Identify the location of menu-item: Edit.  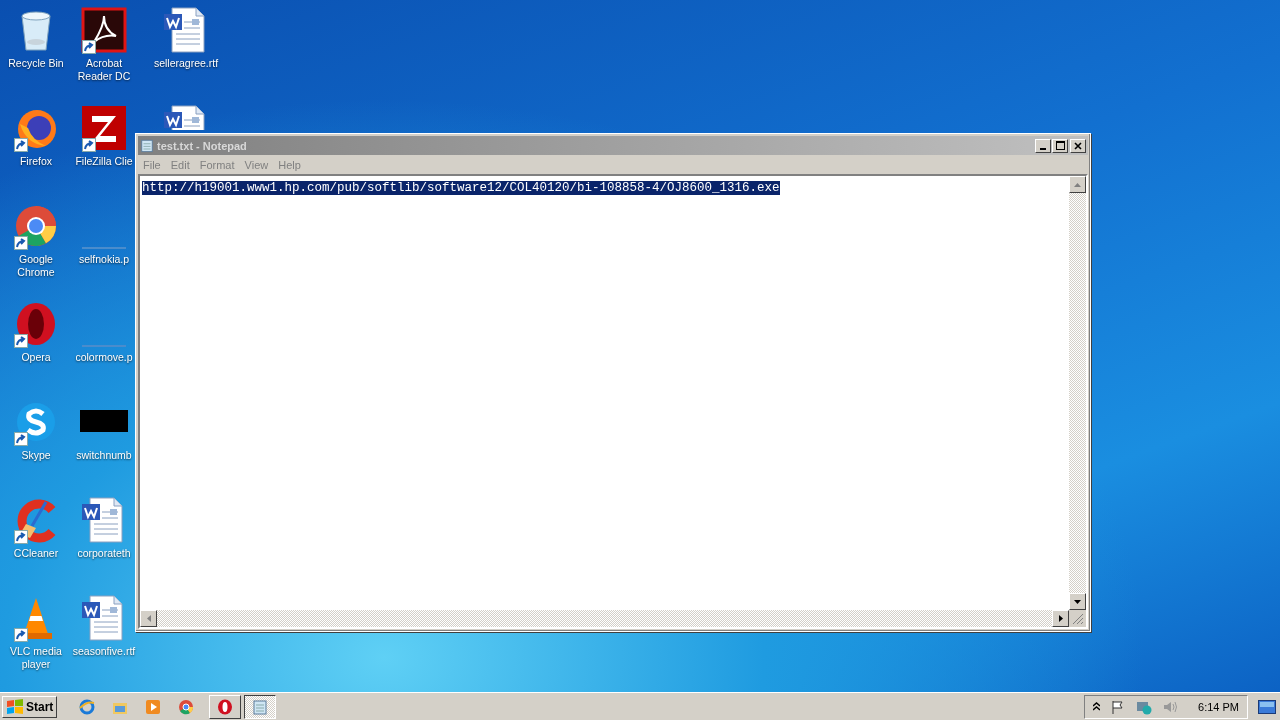
(180, 164).